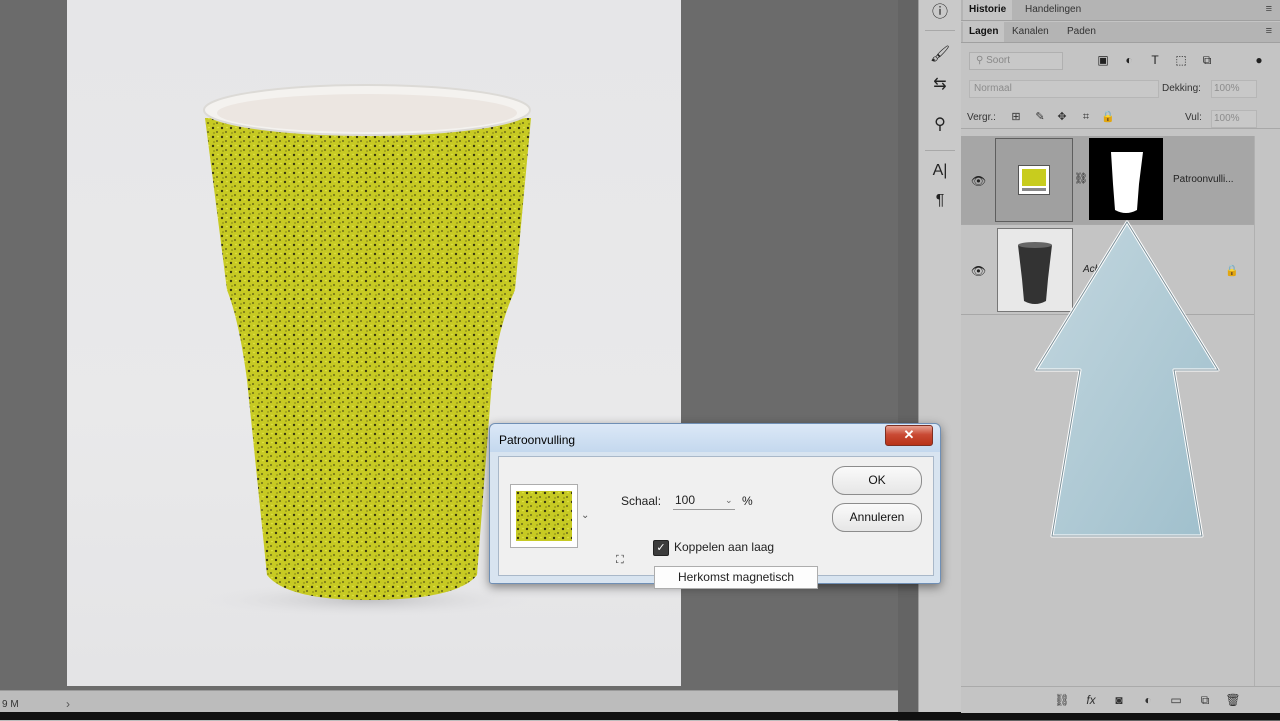 The height and width of the screenshot is (721, 1280). I want to click on bottom-strip, so click(640, 716).